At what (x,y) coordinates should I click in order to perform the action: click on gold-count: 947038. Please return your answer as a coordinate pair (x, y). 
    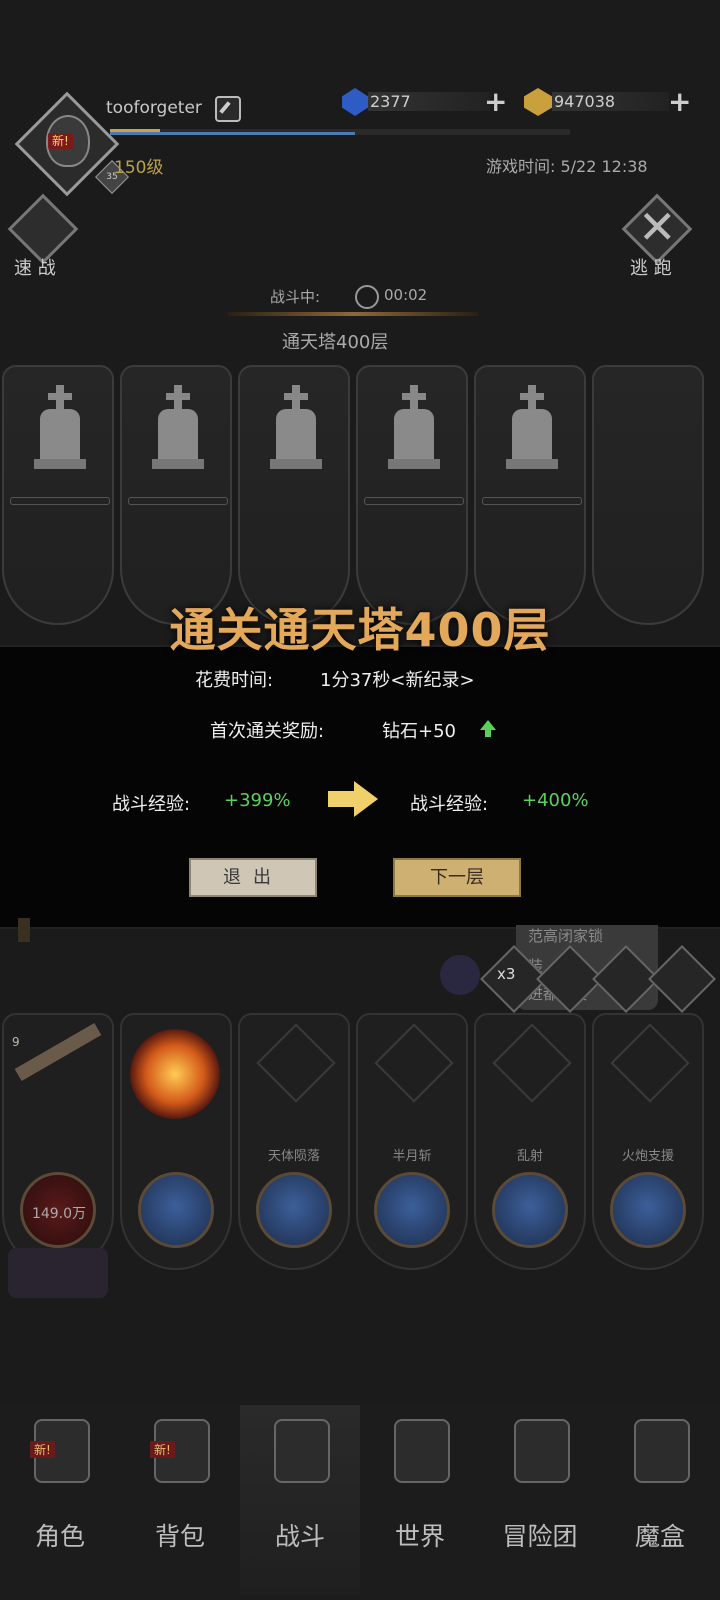
    Looking at the image, I should click on (610, 101).